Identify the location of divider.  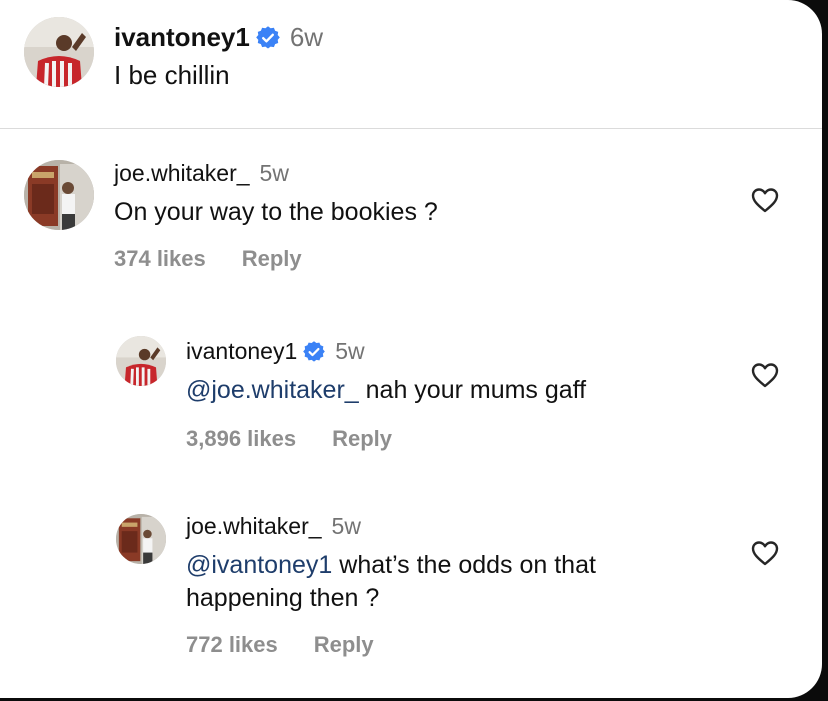
(411, 128).